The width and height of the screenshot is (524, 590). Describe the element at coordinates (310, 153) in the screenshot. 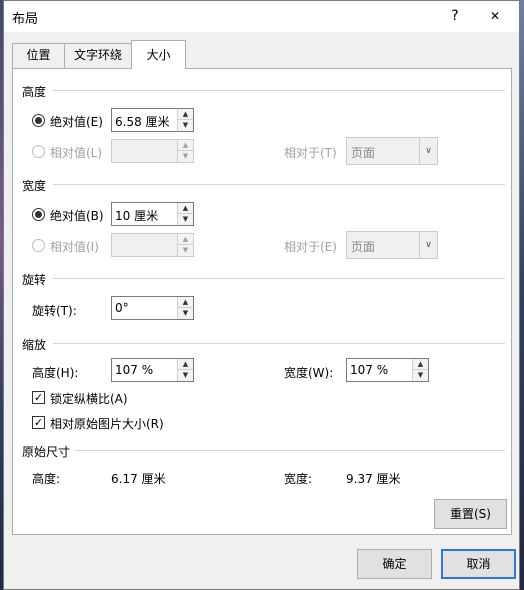

I see `height-relative-to-label: 相对于(T)` at that location.